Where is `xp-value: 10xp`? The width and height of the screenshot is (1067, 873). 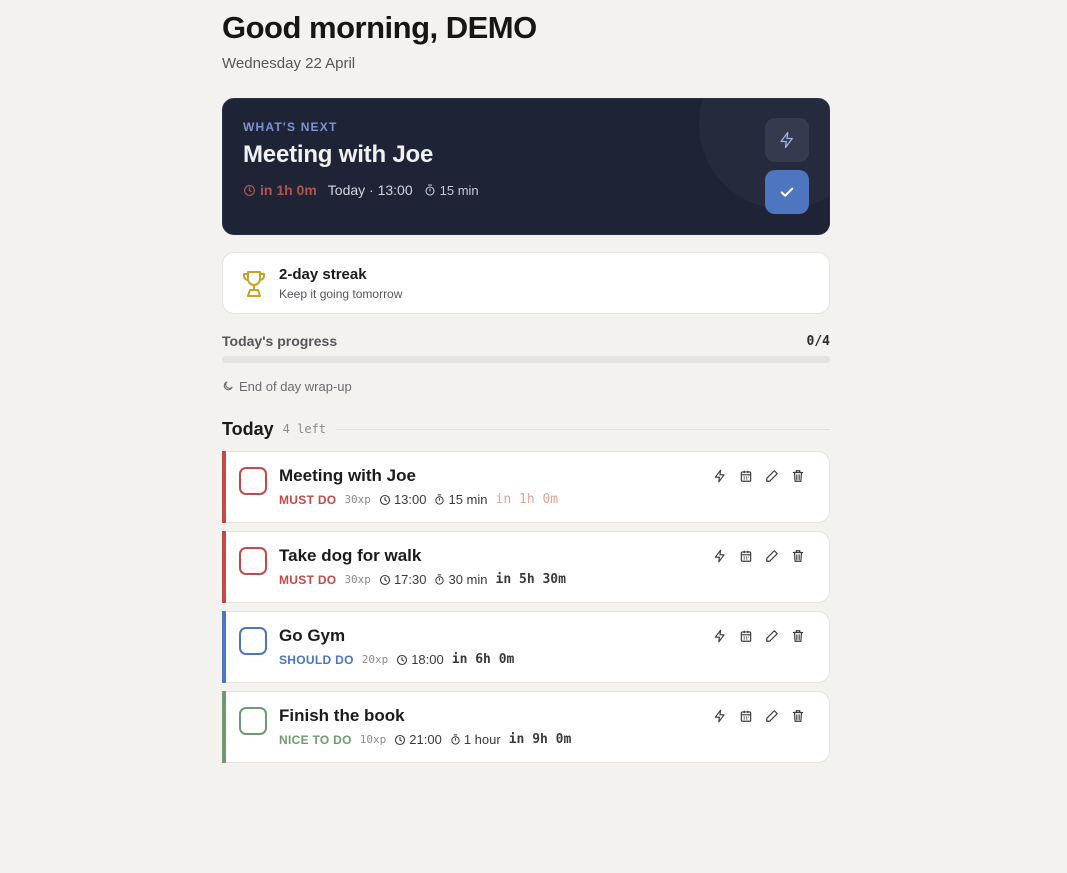
xp-value: 10xp is located at coordinates (373, 739).